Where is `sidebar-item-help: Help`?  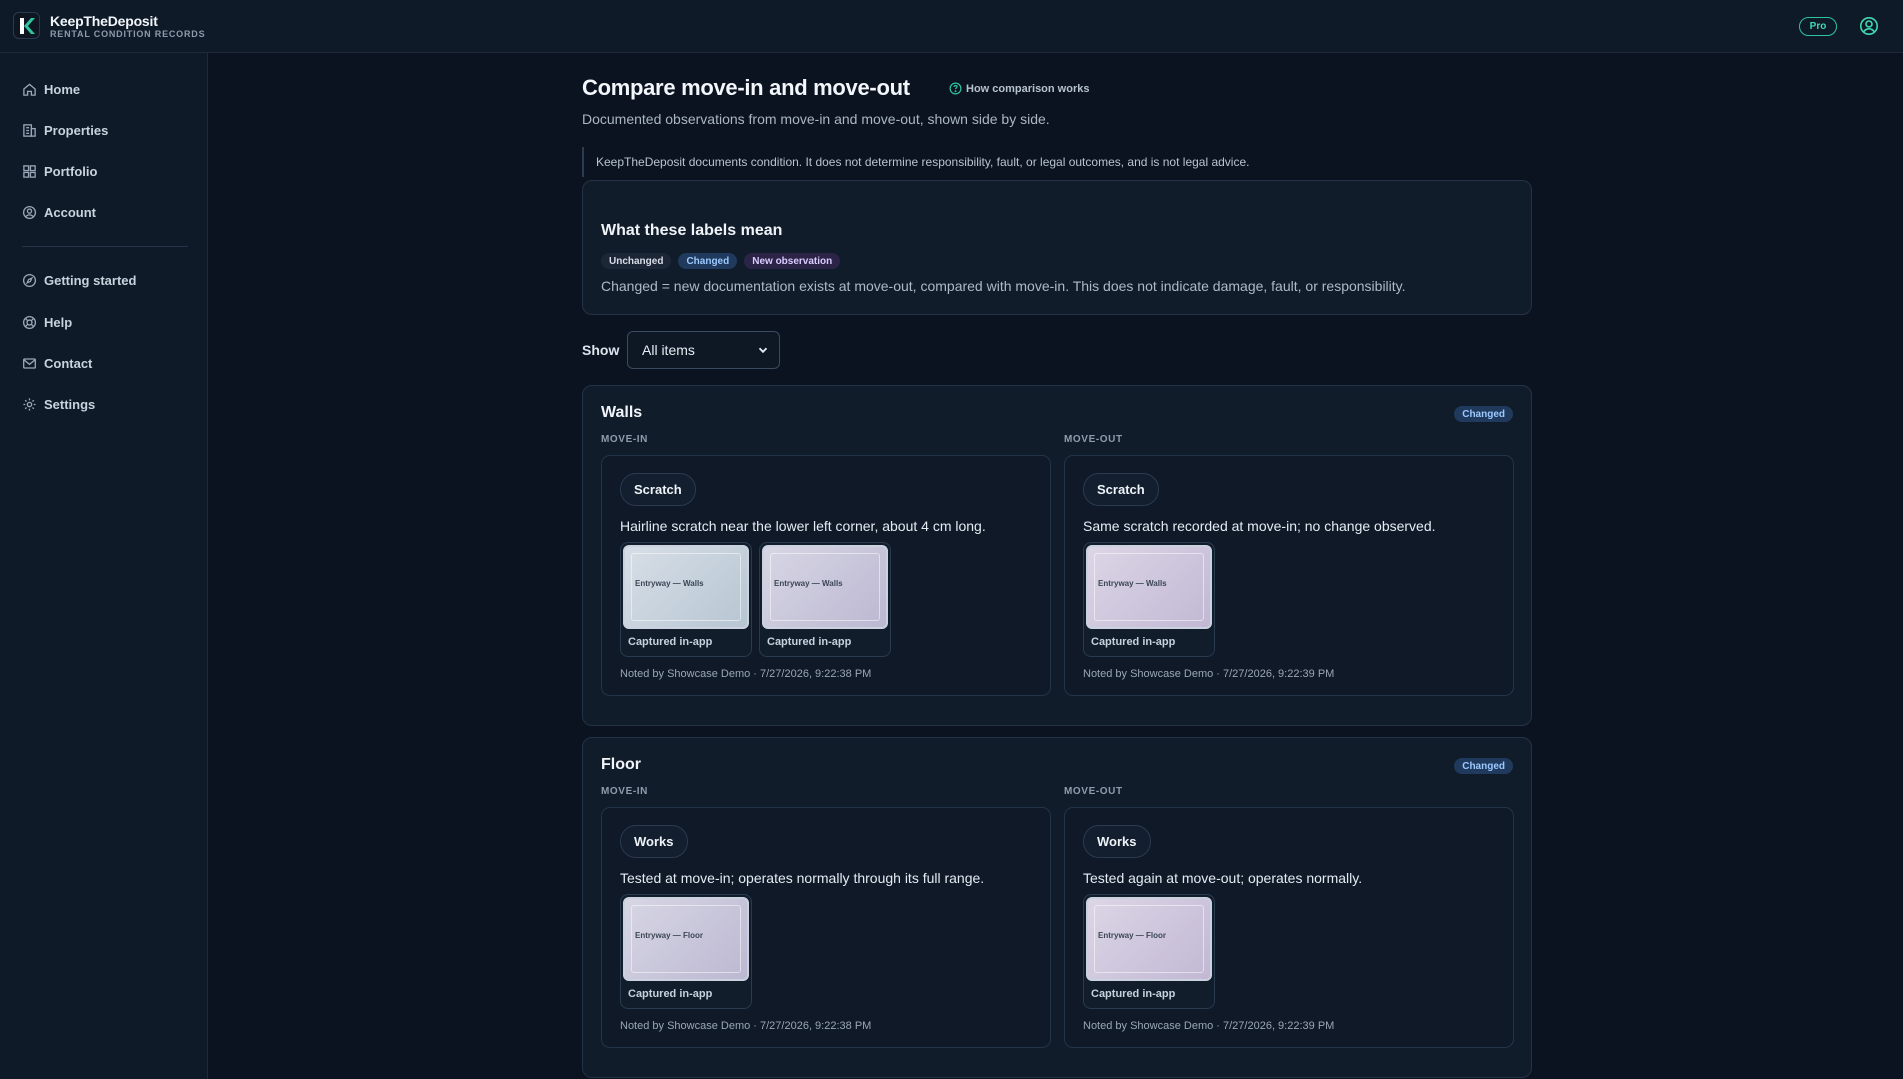 sidebar-item-help: Help is located at coordinates (47, 322).